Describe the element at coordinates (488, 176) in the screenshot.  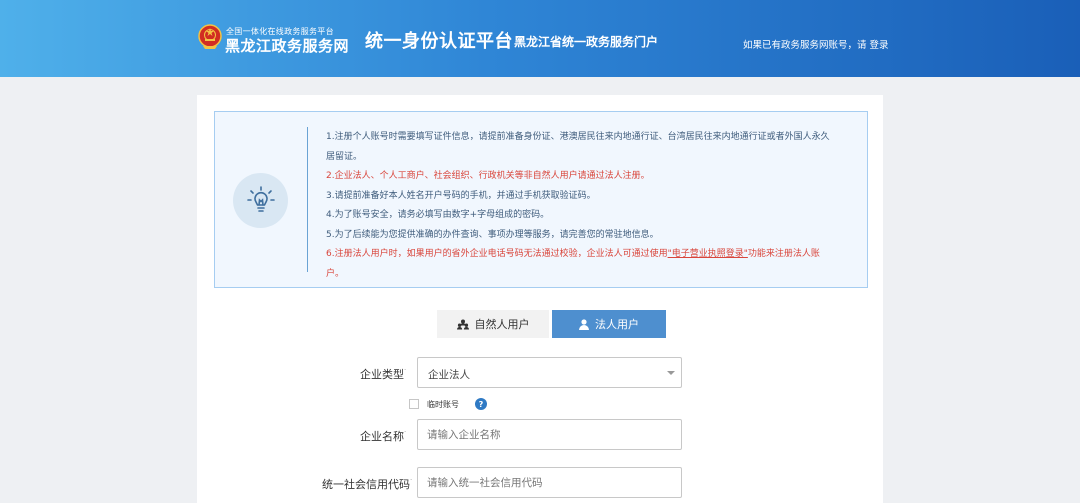
I see `notice-line-2: 2.企业法人、个人工商户、社会组织、行政机关等非自然人用户请通过法人注册。` at that location.